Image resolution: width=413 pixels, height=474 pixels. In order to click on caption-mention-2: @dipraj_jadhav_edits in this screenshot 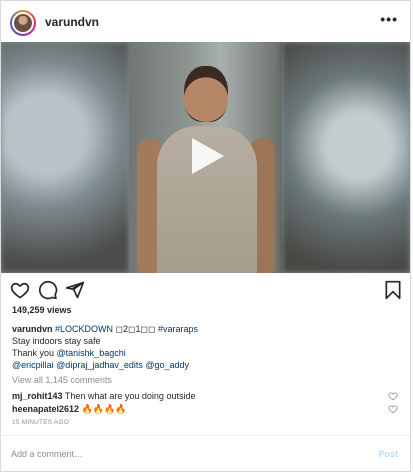, I will do `click(99, 365)`.